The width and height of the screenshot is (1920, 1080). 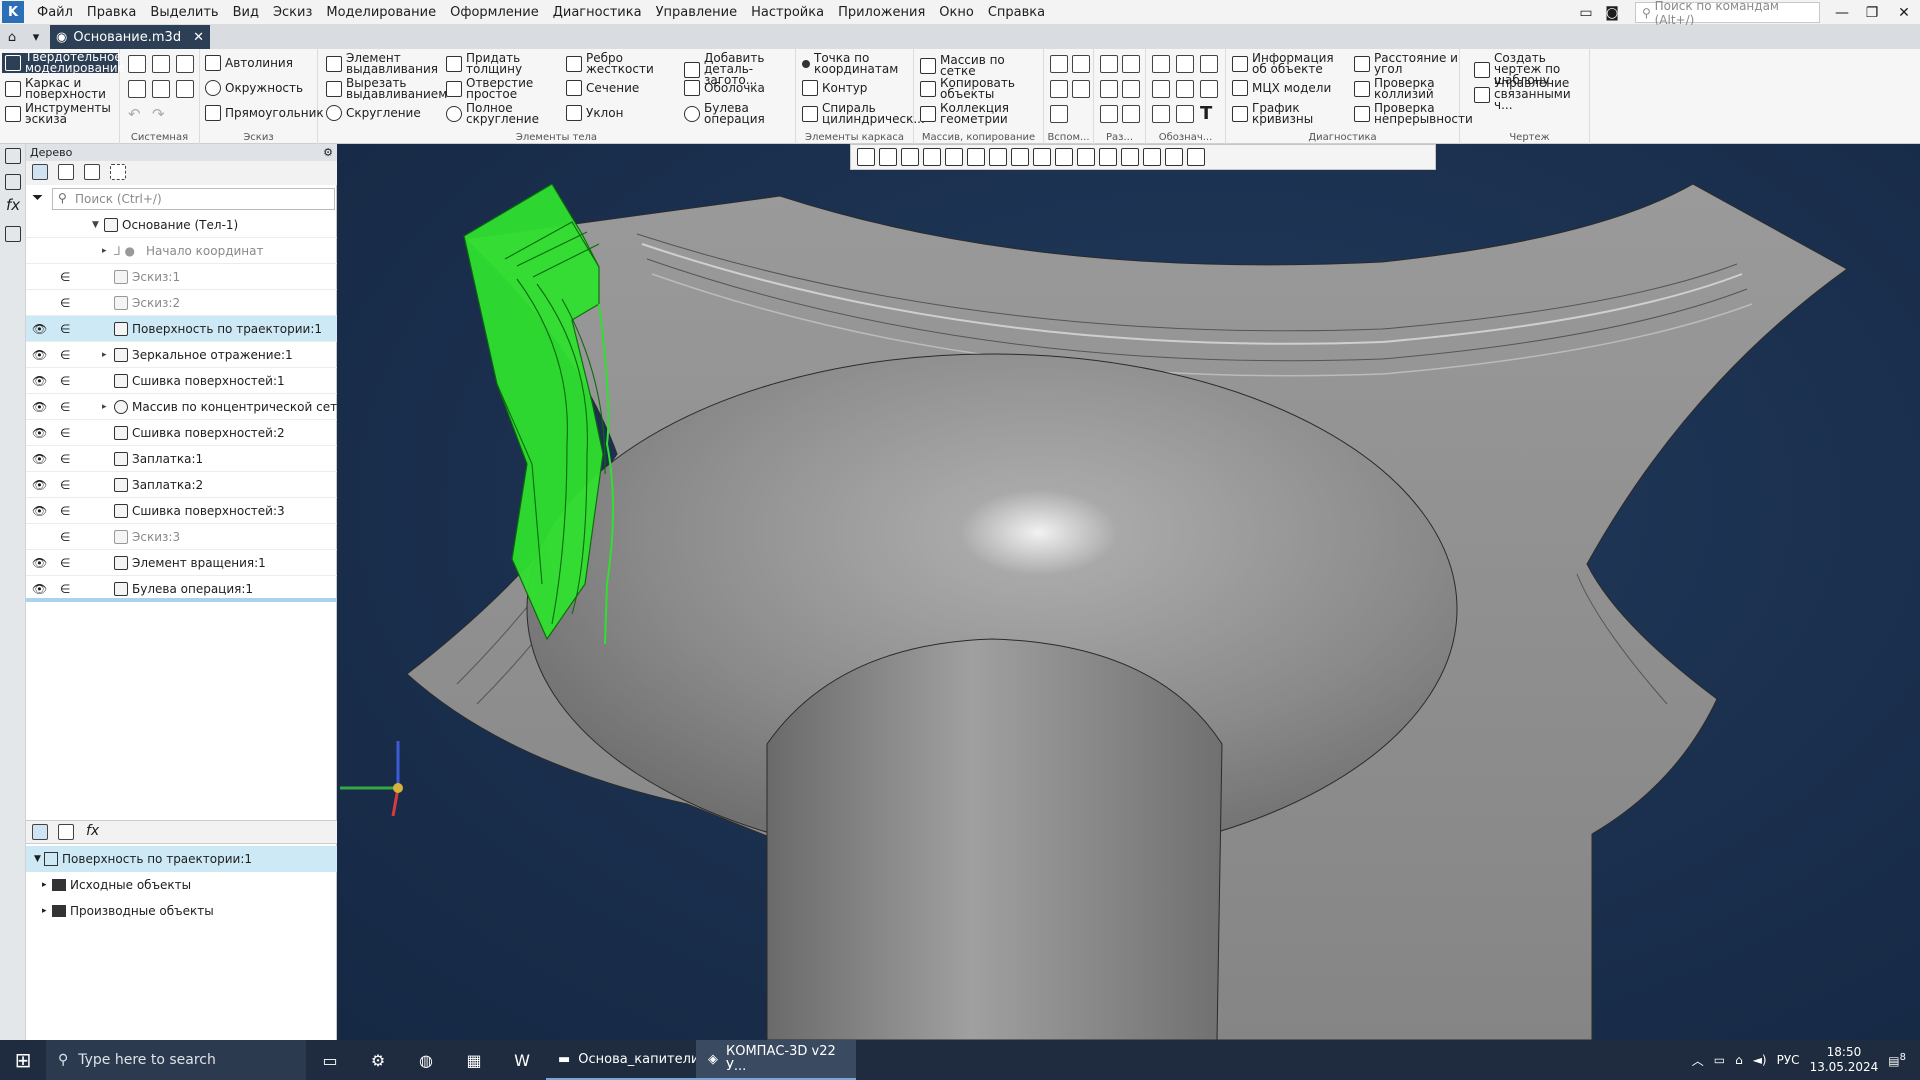 I want to click on zoom-icon, so click(x=932, y=157).